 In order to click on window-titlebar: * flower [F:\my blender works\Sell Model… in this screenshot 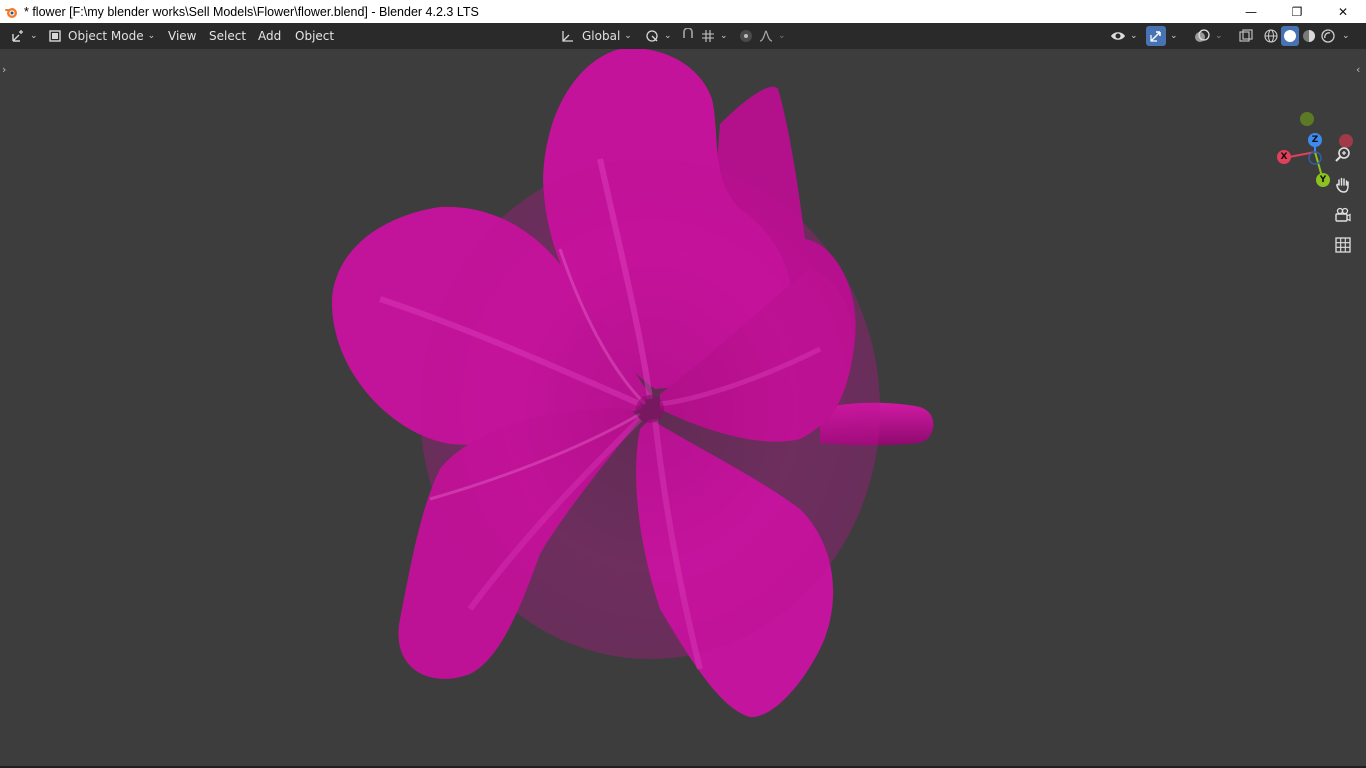, I will do `click(683, 11)`.